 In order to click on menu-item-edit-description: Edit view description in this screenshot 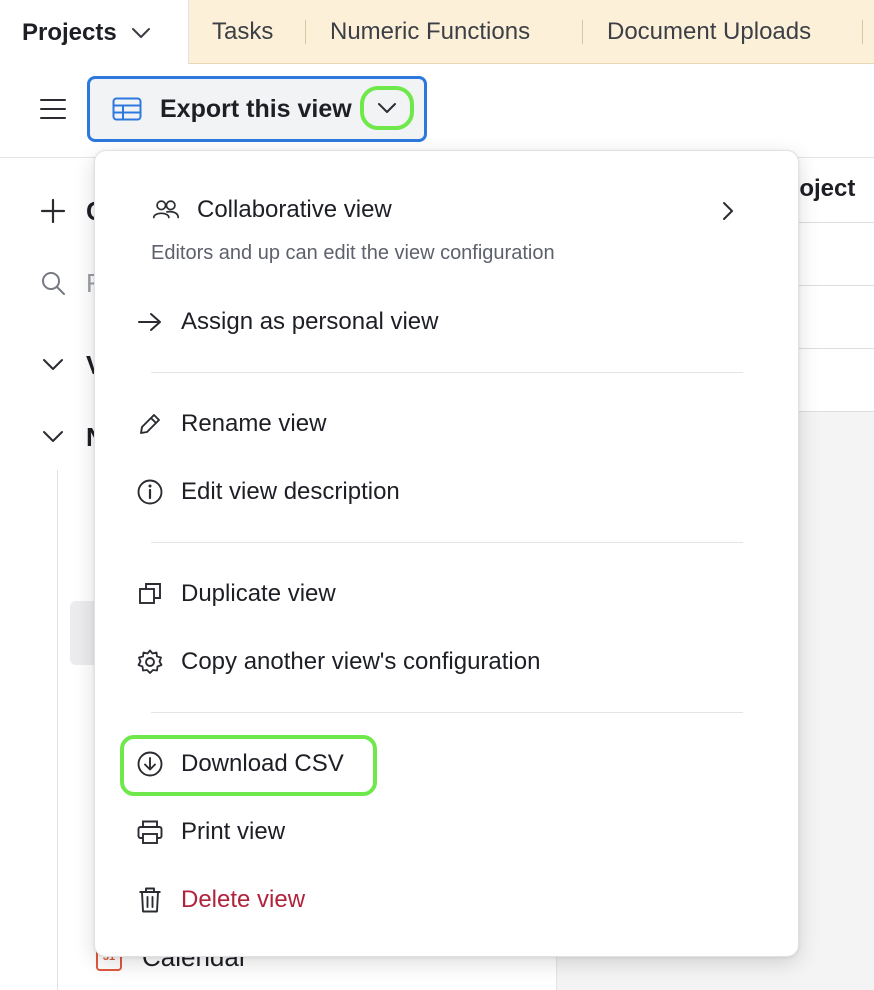, I will do `click(267, 492)`.